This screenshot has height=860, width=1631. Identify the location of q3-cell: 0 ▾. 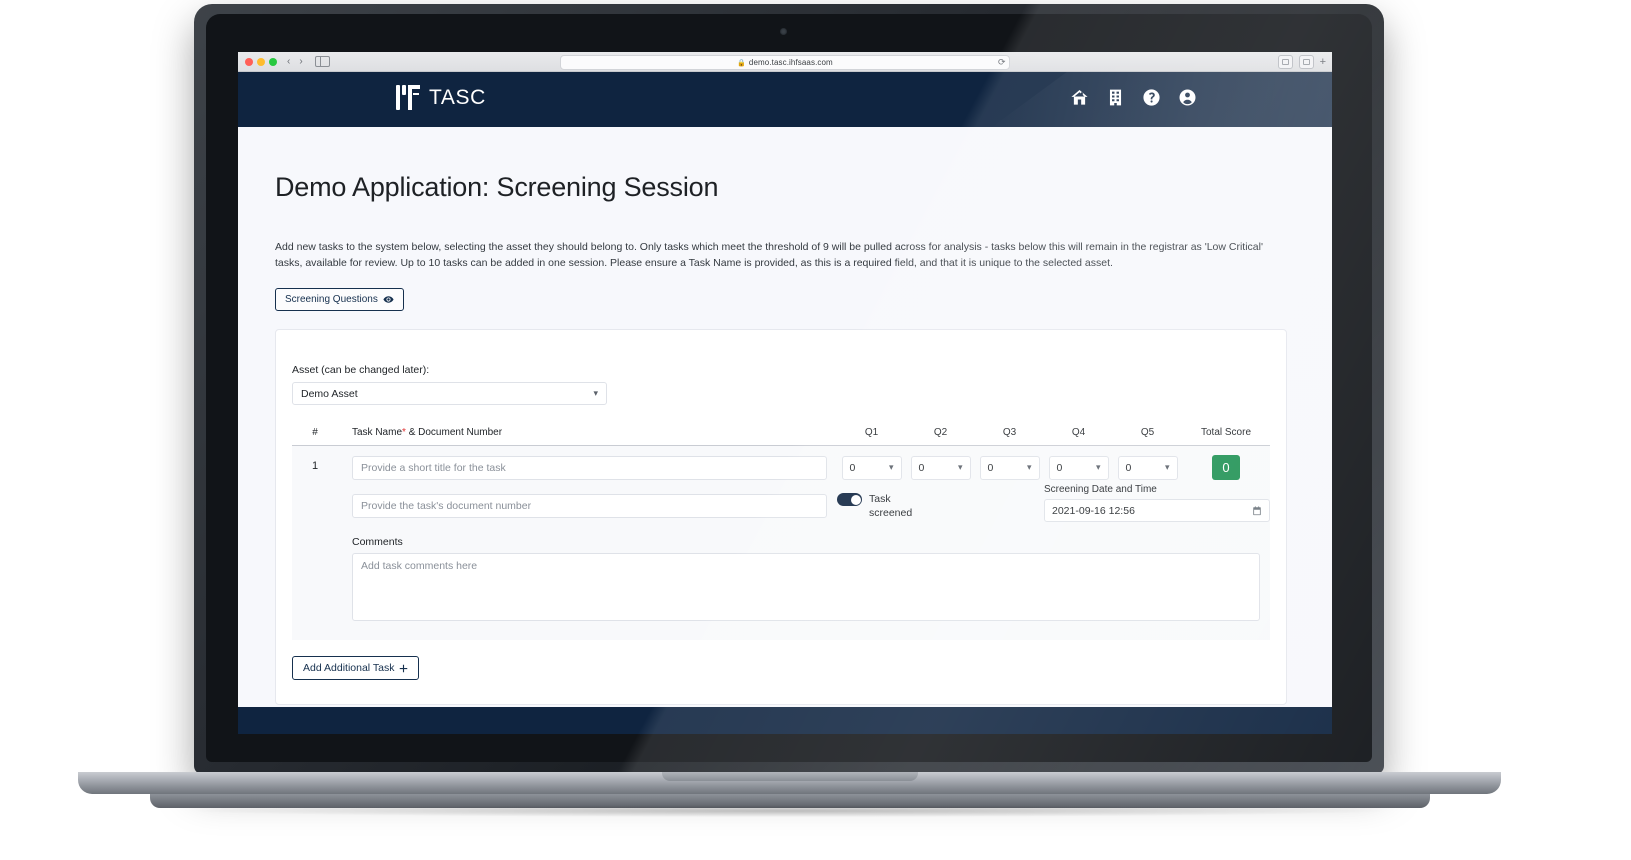
(1009, 463).